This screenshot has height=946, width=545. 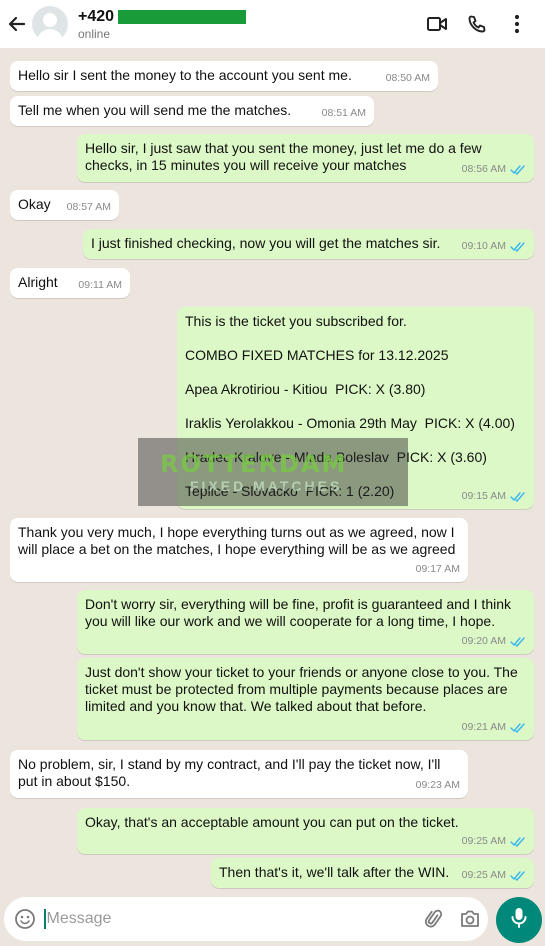 I want to click on message-input-box: Message, so click(x=246, y=919).